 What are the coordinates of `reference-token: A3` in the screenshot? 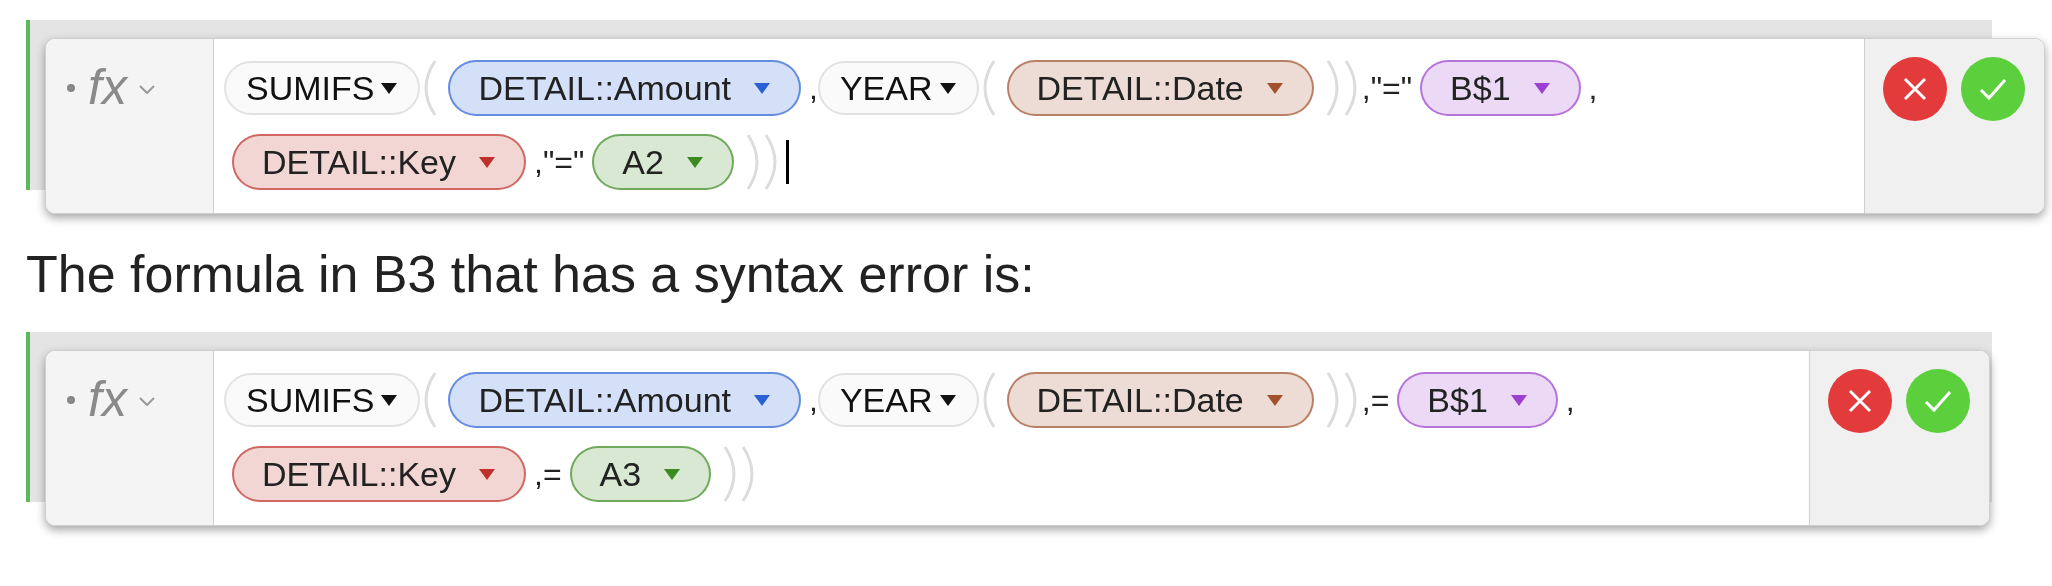 It's located at (640, 474).